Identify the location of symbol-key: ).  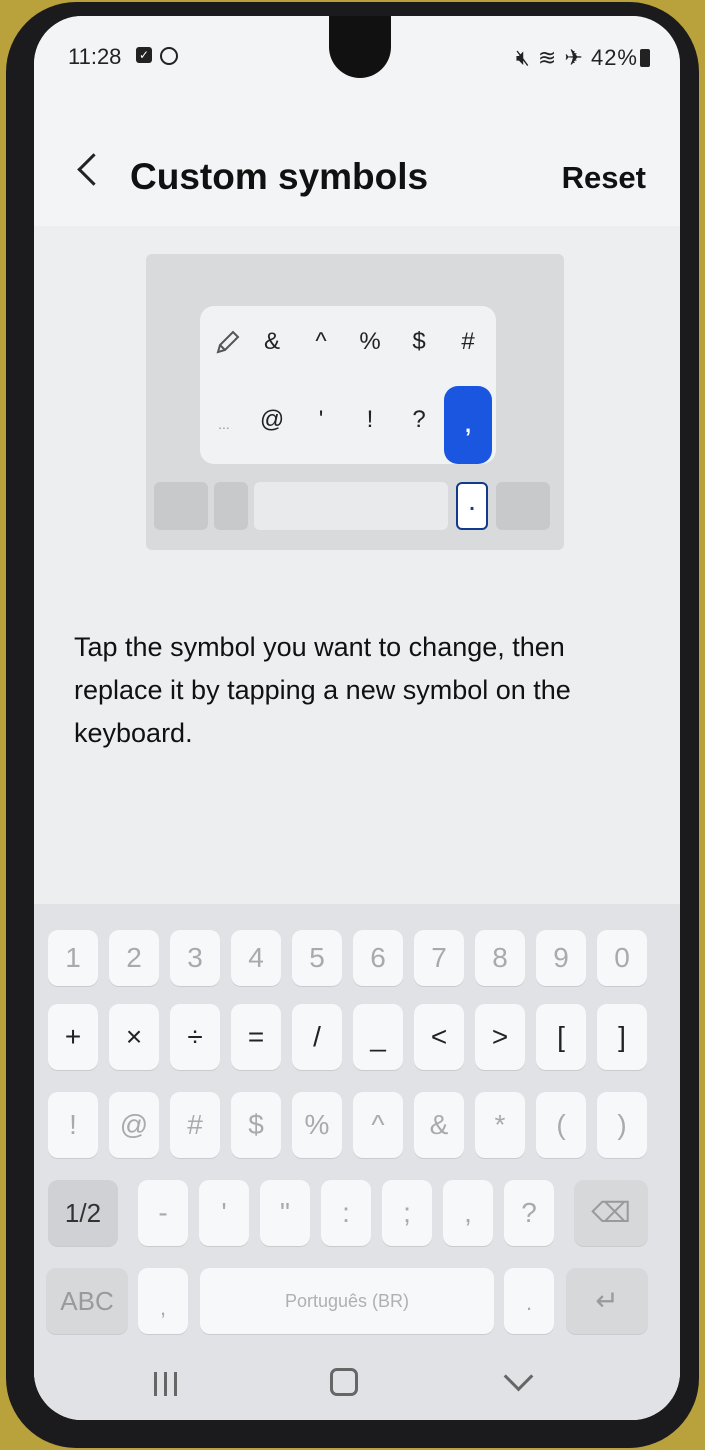
(622, 1125).